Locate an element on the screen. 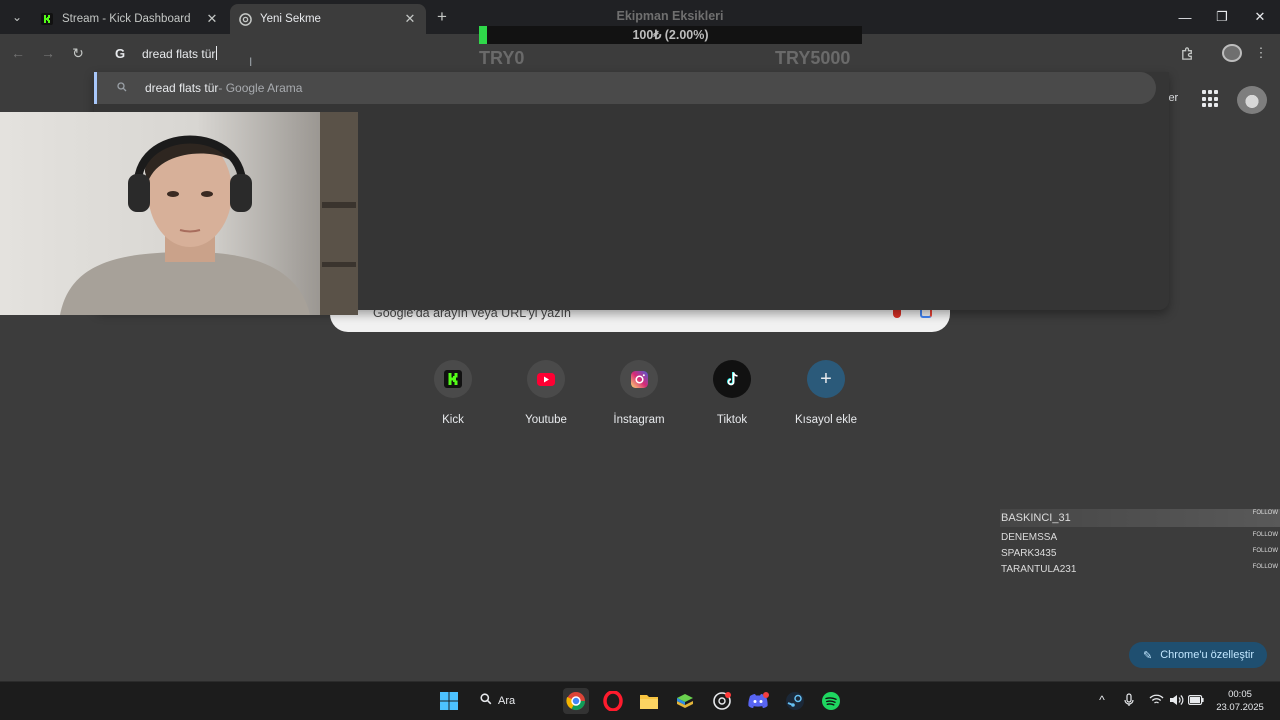 The width and height of the screenshot is (1280, 720). goal-progress-text: 100₺ (2.00%) is located at coordinates (670, 35).